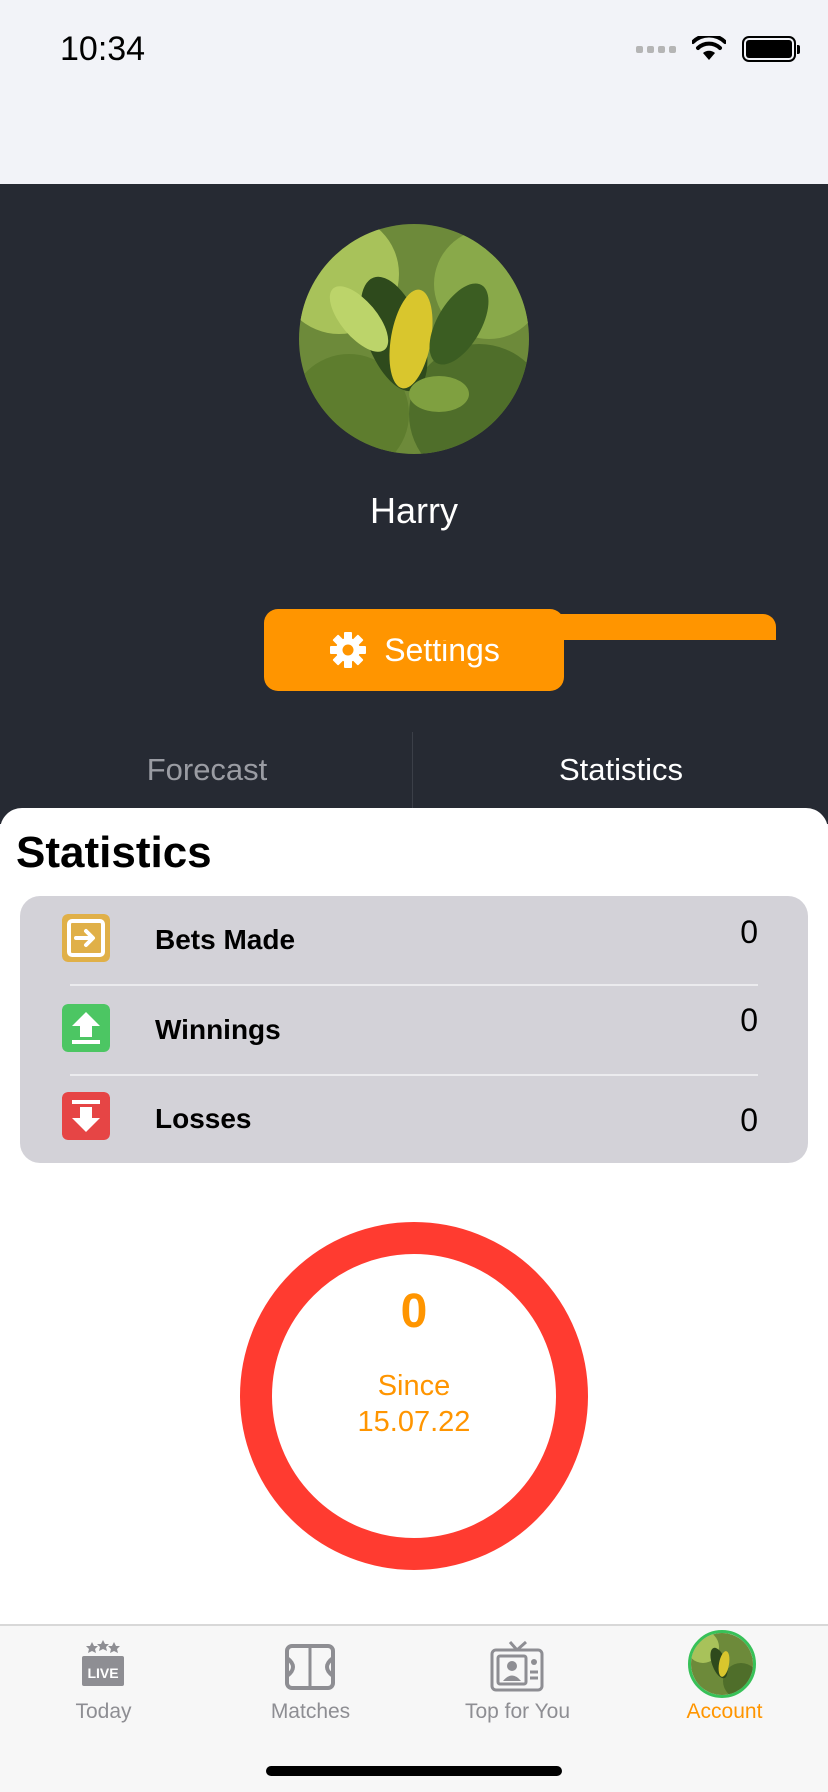 This screenshot has width=828, height=1792. Describe the element at coordinates (414, 1386) in the screenshot. I see `since-label: Since` at that location.